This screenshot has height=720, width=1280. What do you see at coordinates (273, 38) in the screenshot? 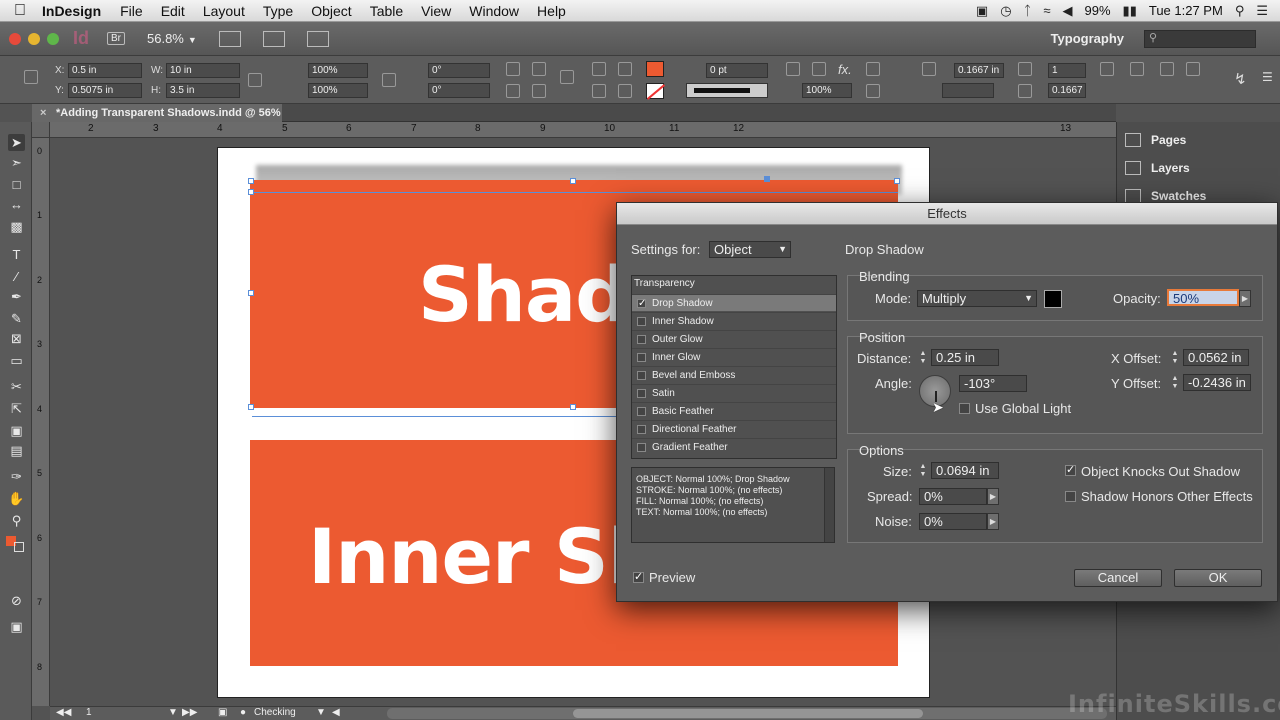
I see `screen-mode-icon` at bounding box center [273, 38].